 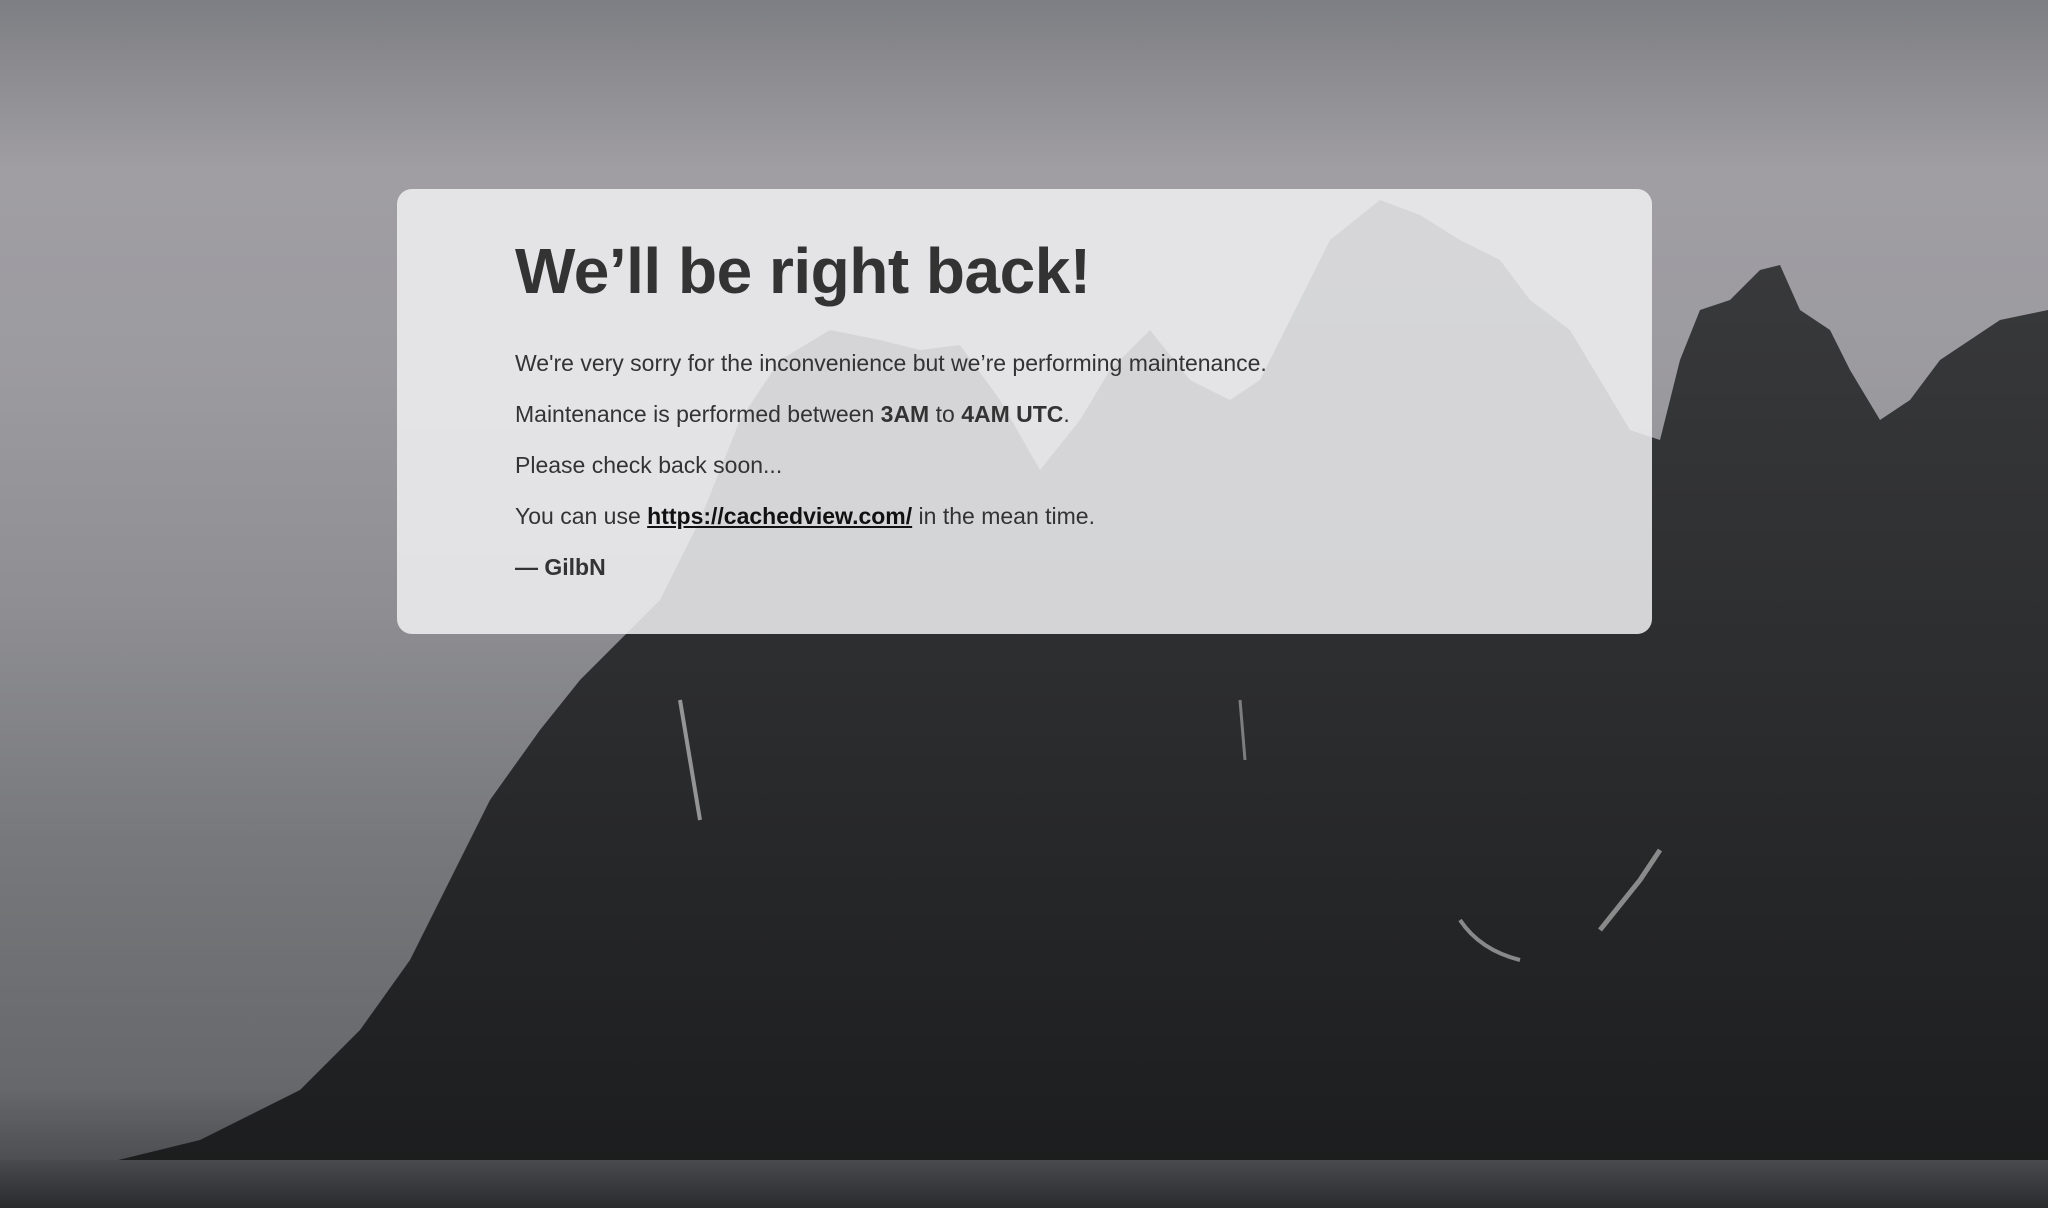 I want to click on cachedview-link: https://cachedview.com/, so click(x=779, y=516).